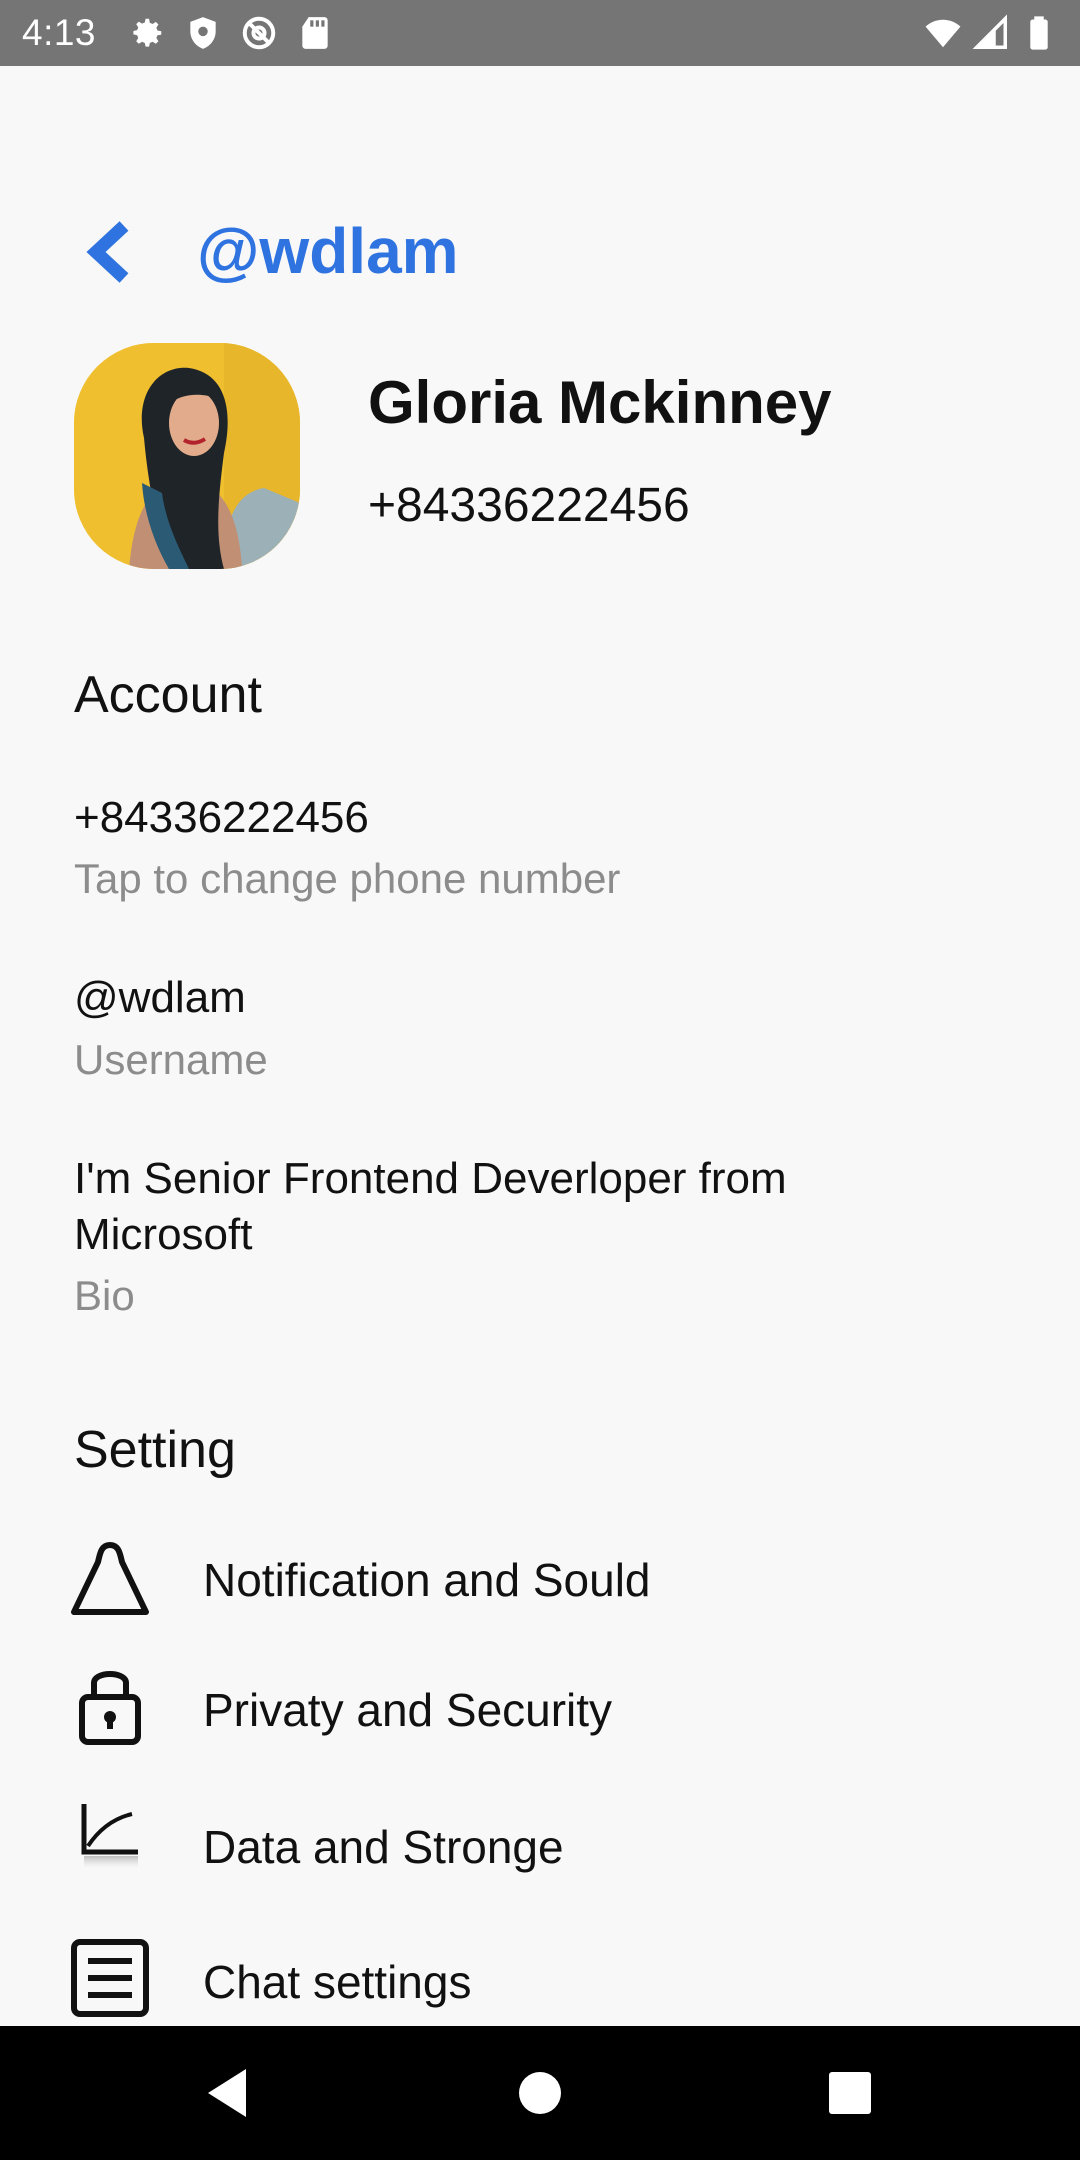 The image size is (1080, 2160). I want to click on back-triangle-icon, so click(230, 2093).